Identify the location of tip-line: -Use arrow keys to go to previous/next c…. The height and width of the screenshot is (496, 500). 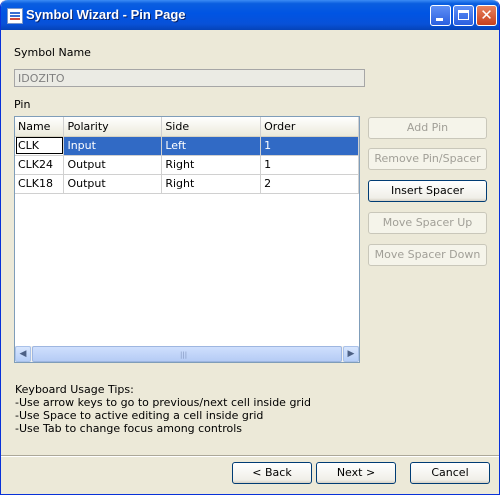
(163, 402).